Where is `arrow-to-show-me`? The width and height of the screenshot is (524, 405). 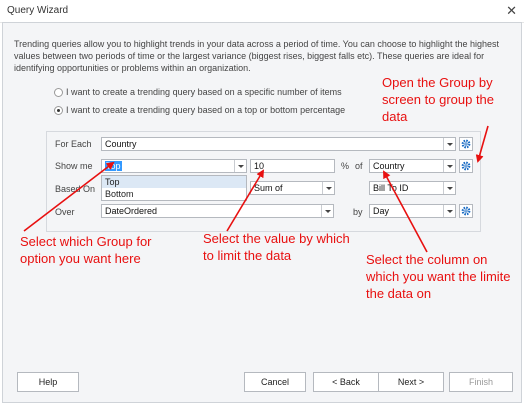 arrow-to-show-me is located at coordinates (69, 196).